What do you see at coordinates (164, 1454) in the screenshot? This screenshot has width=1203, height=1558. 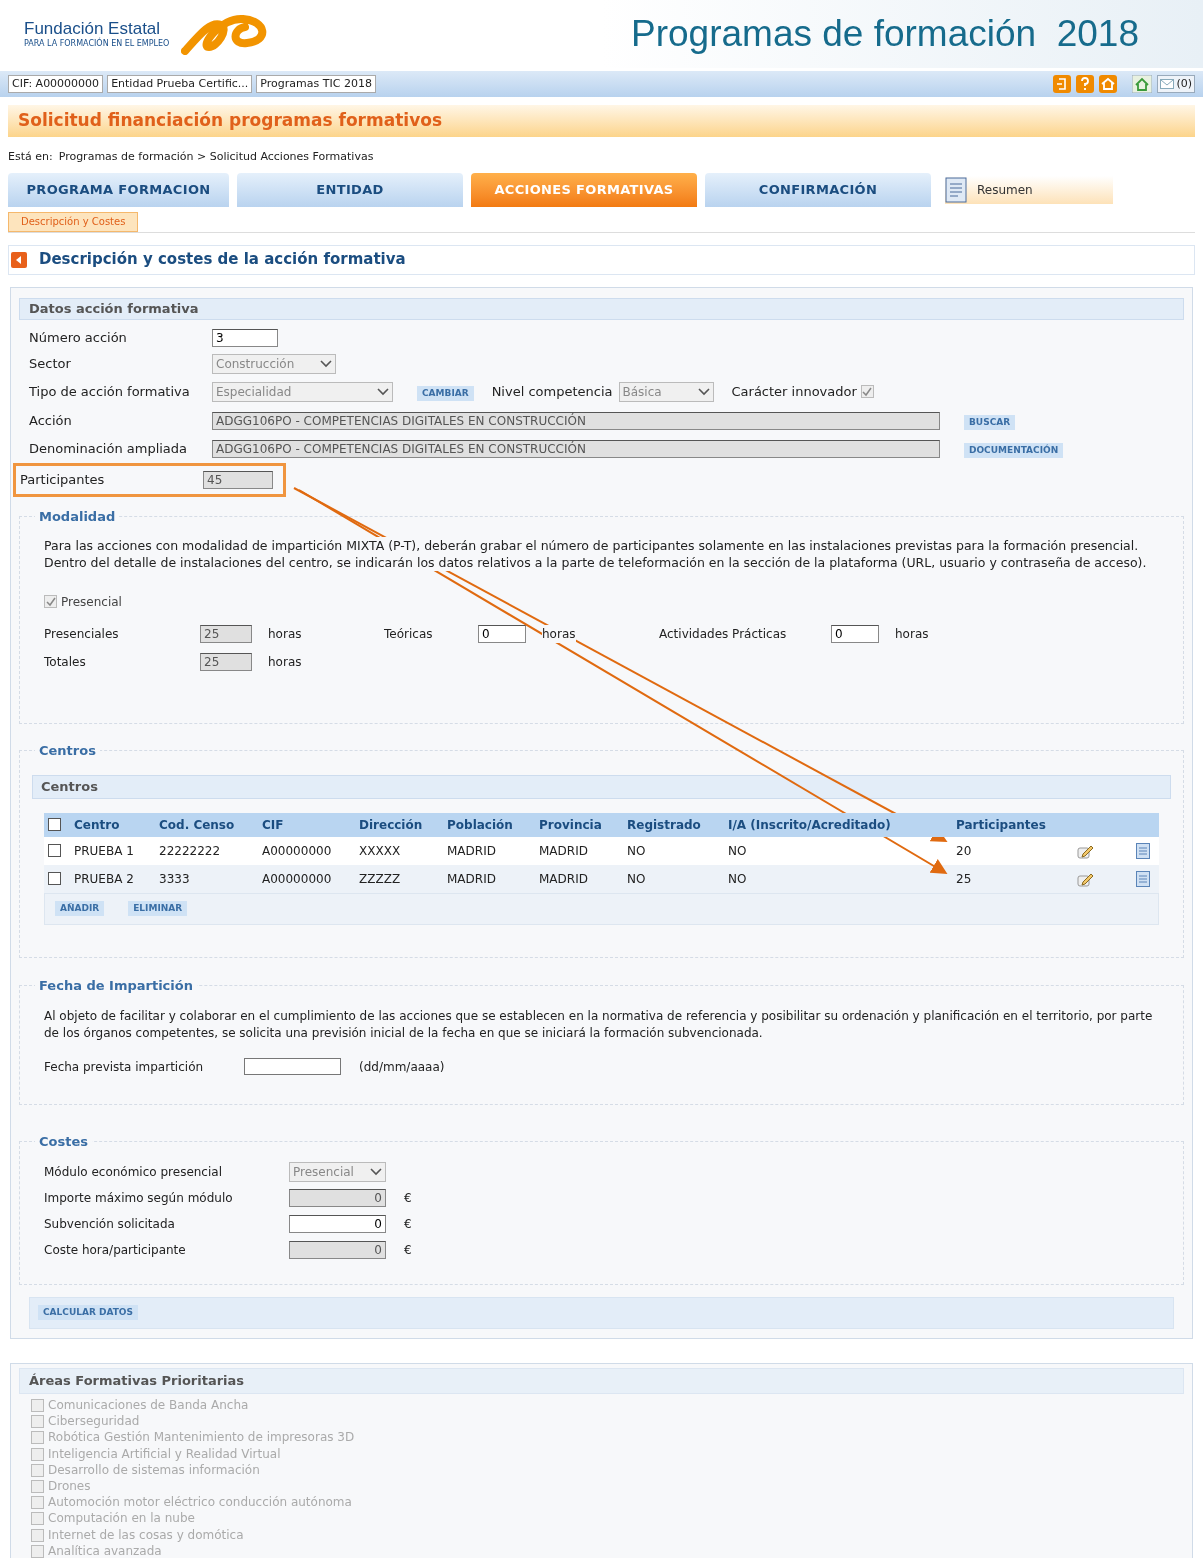 I see `checkbox-label: Inteligencia Artificial y Realidad Virtual` at bounding box center [164, 1454].